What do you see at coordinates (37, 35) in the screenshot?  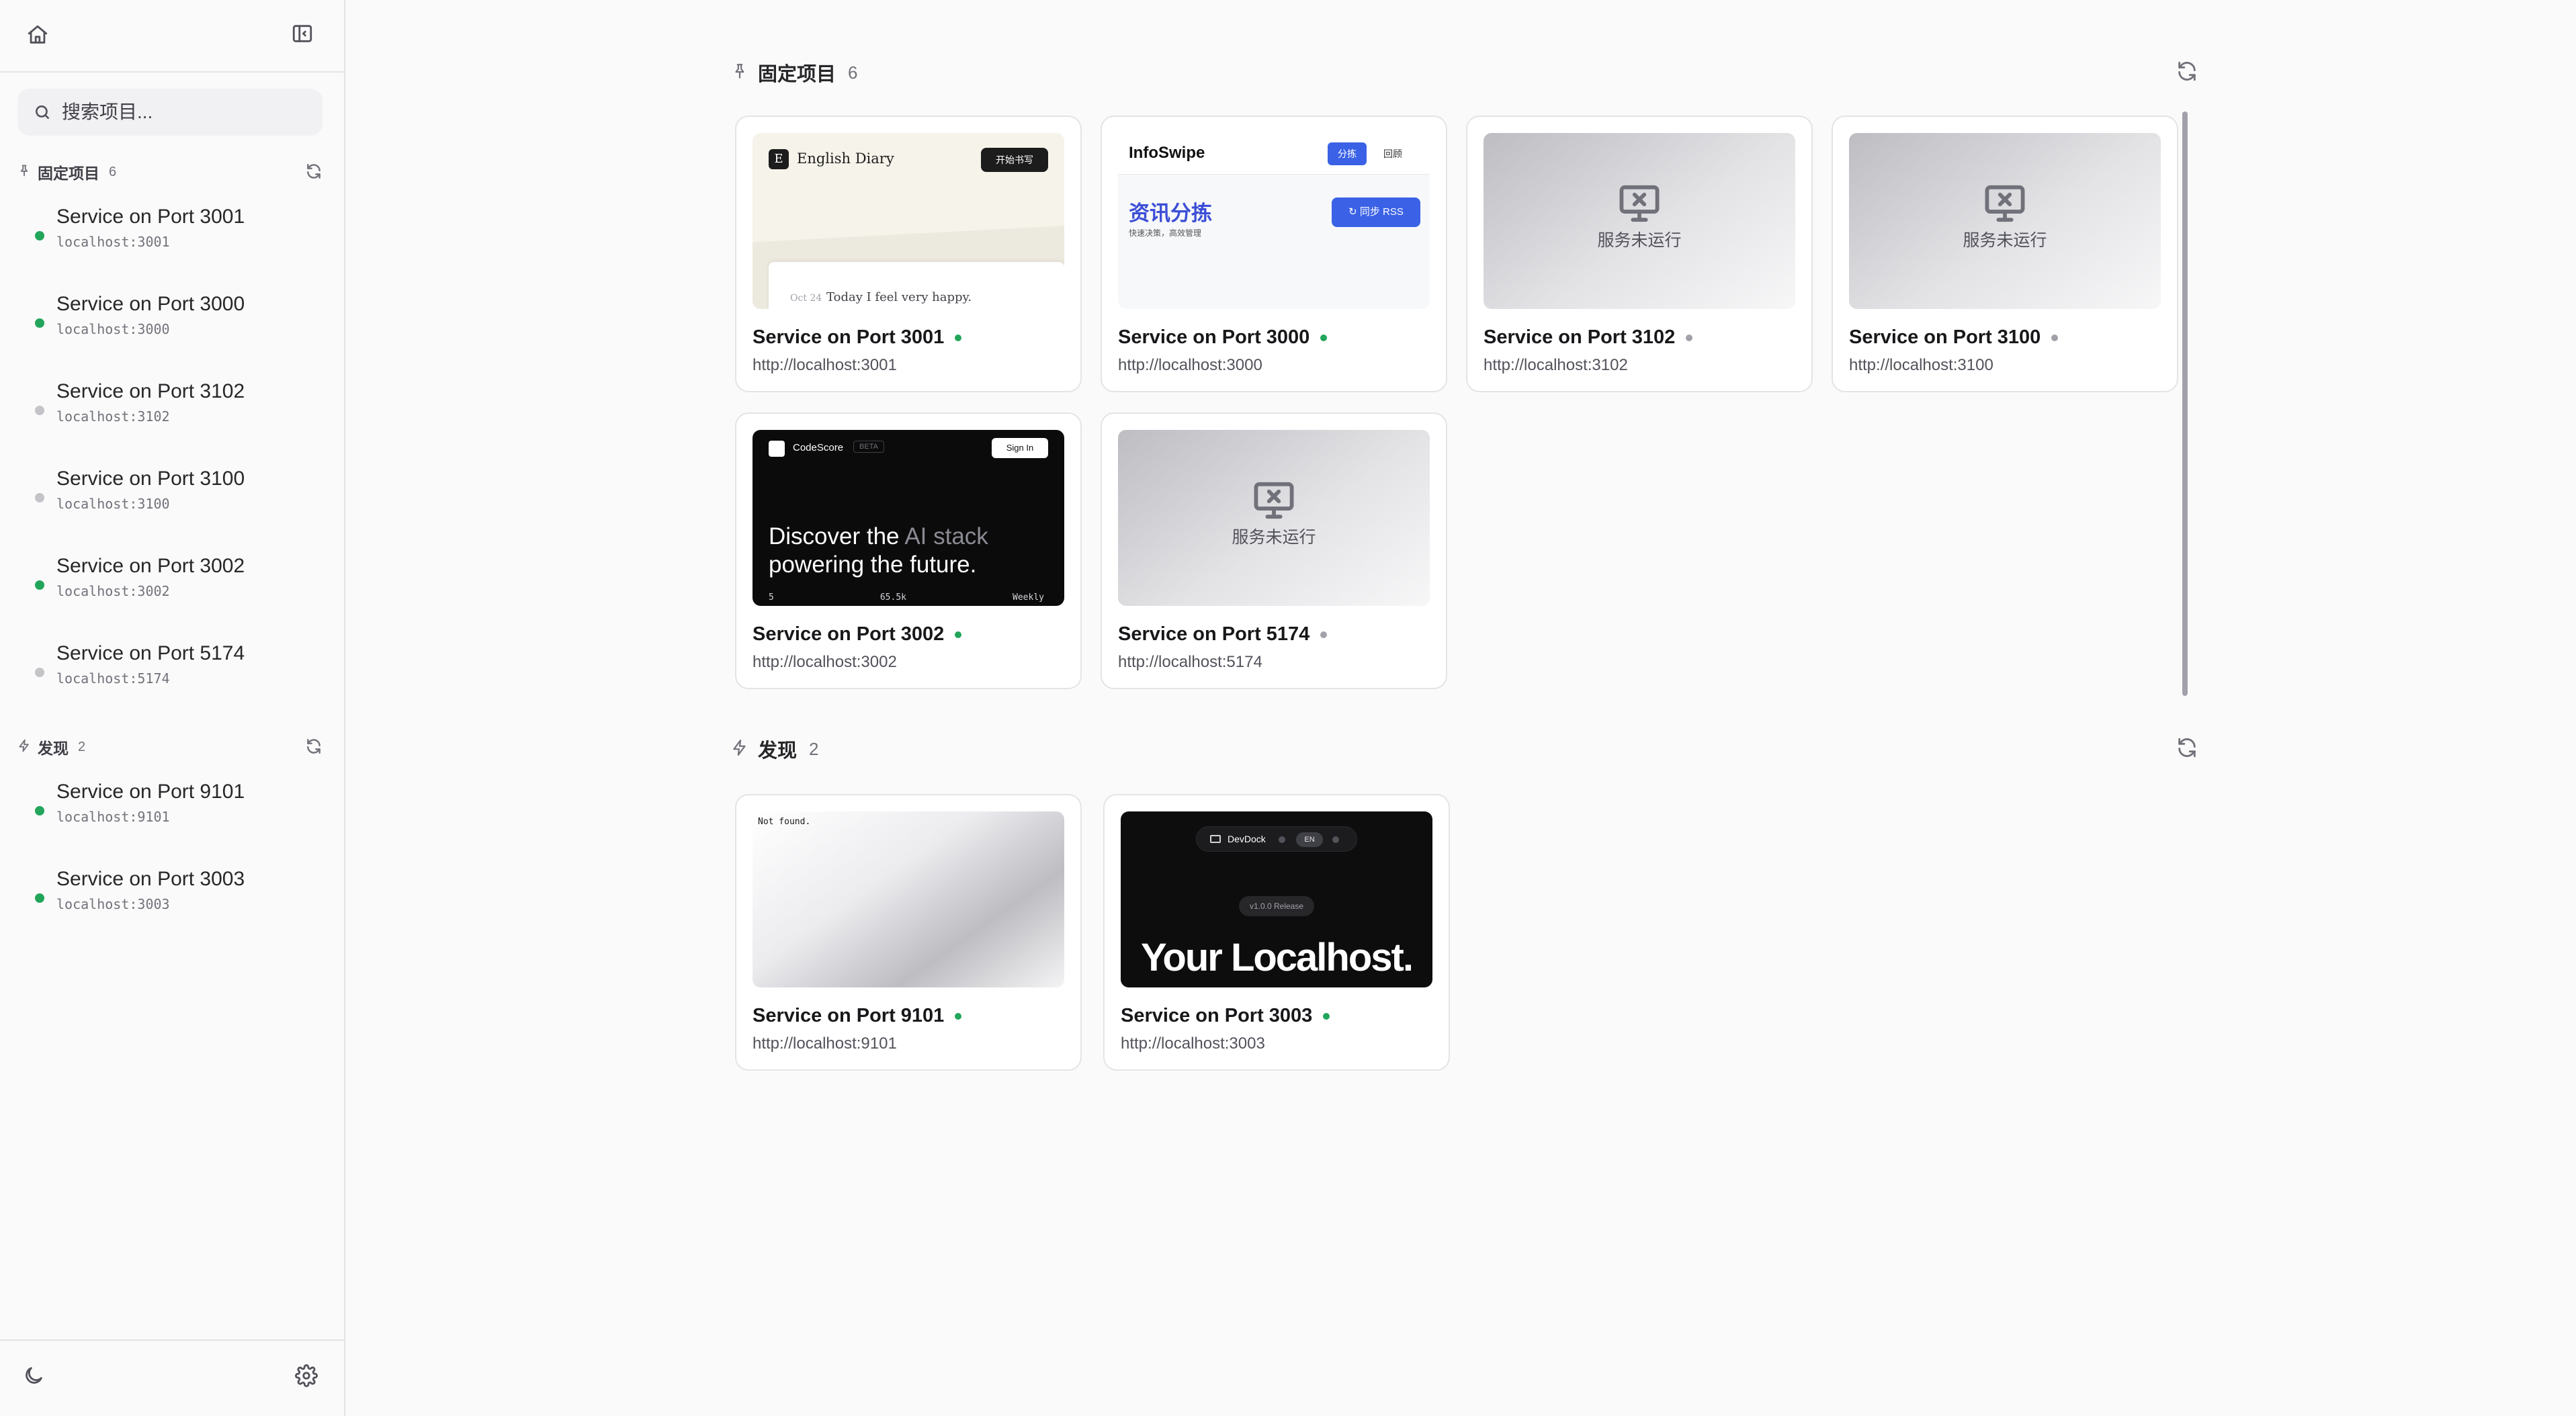 I see `home-button` at bounding box center [37, 35].